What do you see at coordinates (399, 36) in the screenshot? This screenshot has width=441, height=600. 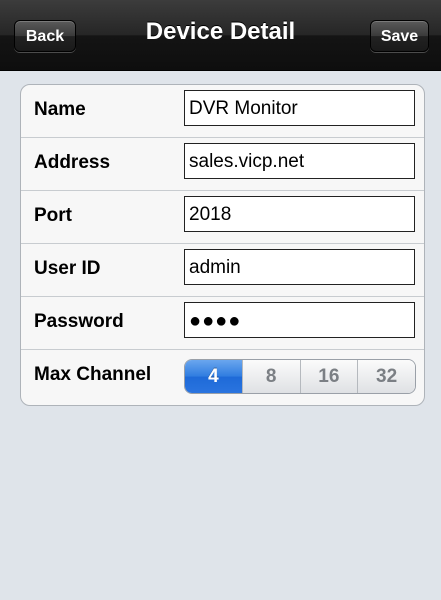 I see `save-button: Save` at bounding box center [399, 36].